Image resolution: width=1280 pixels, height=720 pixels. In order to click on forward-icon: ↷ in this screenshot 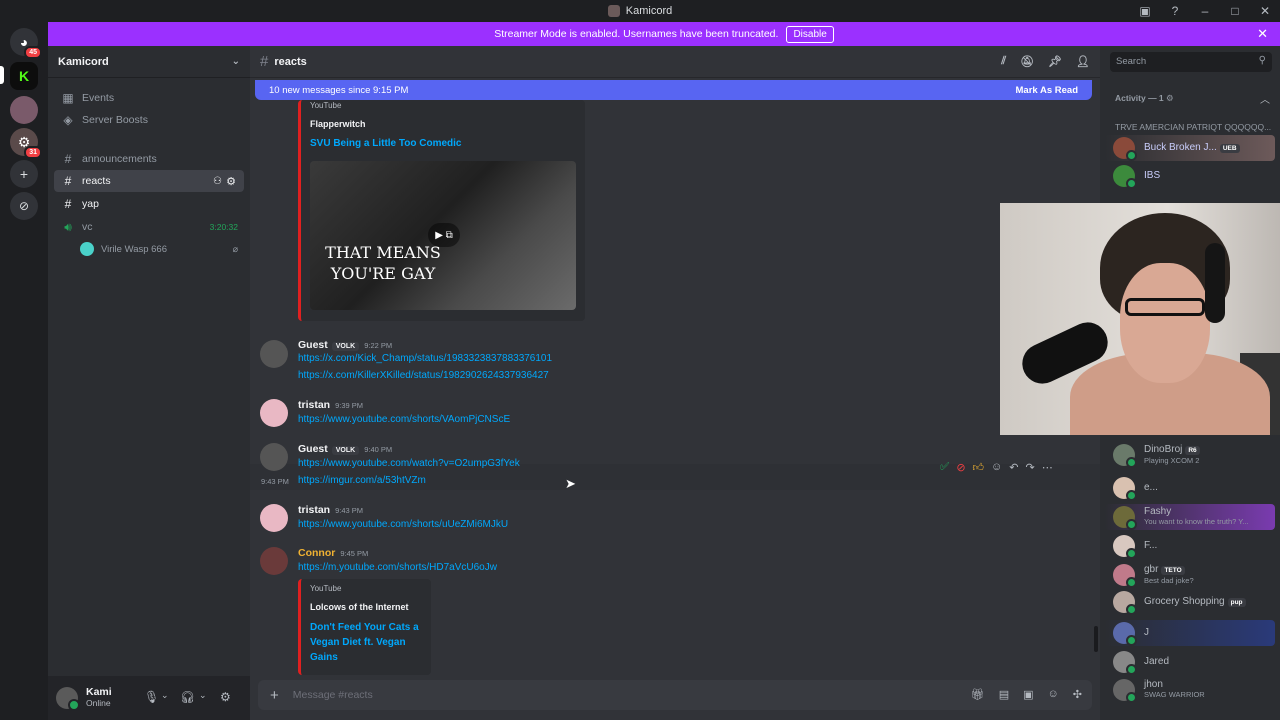, I will do `click(1029, 467)`.